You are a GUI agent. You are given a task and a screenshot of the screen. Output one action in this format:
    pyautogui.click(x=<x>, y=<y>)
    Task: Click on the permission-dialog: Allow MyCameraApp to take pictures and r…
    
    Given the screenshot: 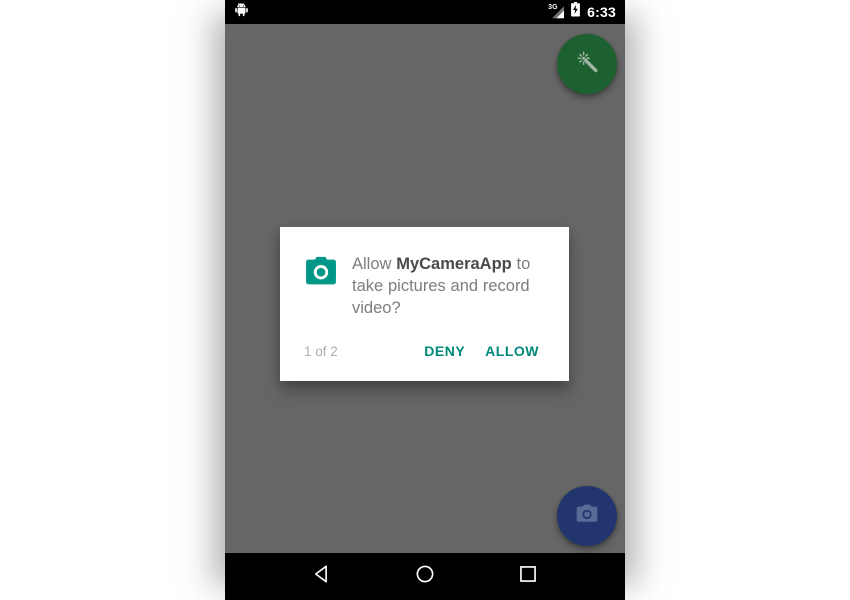 What is the action you would take?
    pyautogui.click(x=424, y=304)
    